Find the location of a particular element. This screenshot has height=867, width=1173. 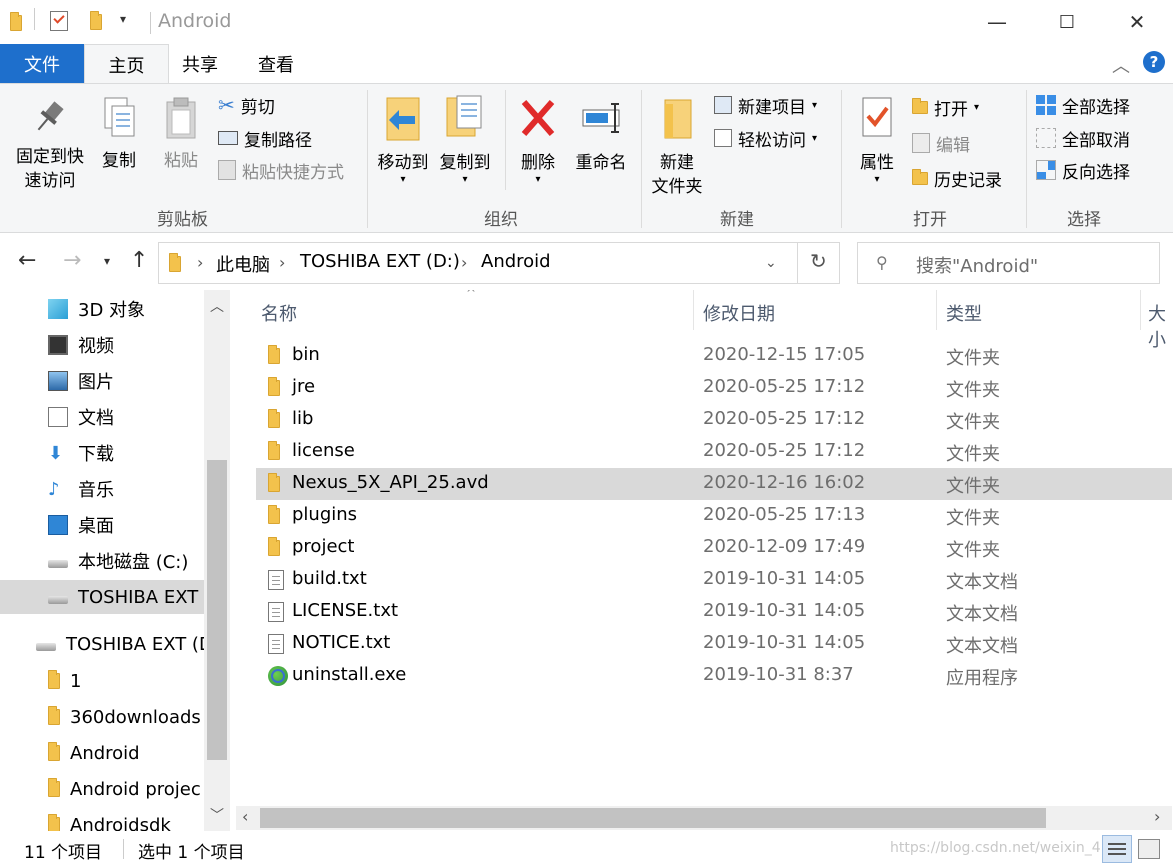

breadcrumb-drive: TOSHIBA EXT (D:) is located at coordinates (380, 261).